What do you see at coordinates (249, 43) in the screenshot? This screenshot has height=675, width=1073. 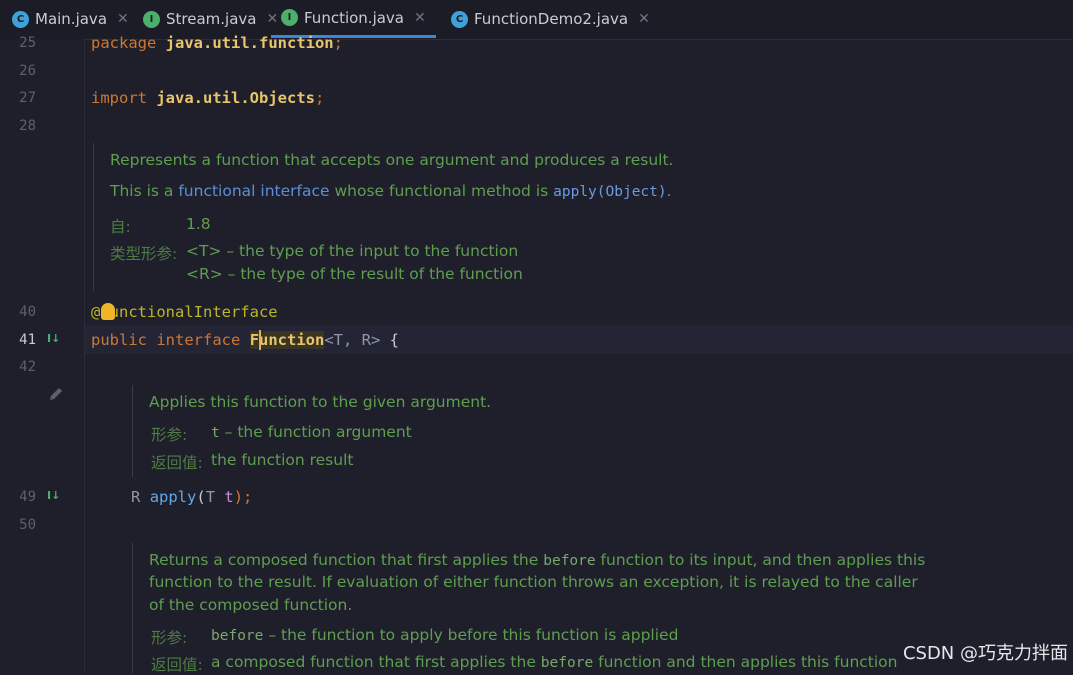 I see `package-name: java.util.function` at bounding box center [249, 43].